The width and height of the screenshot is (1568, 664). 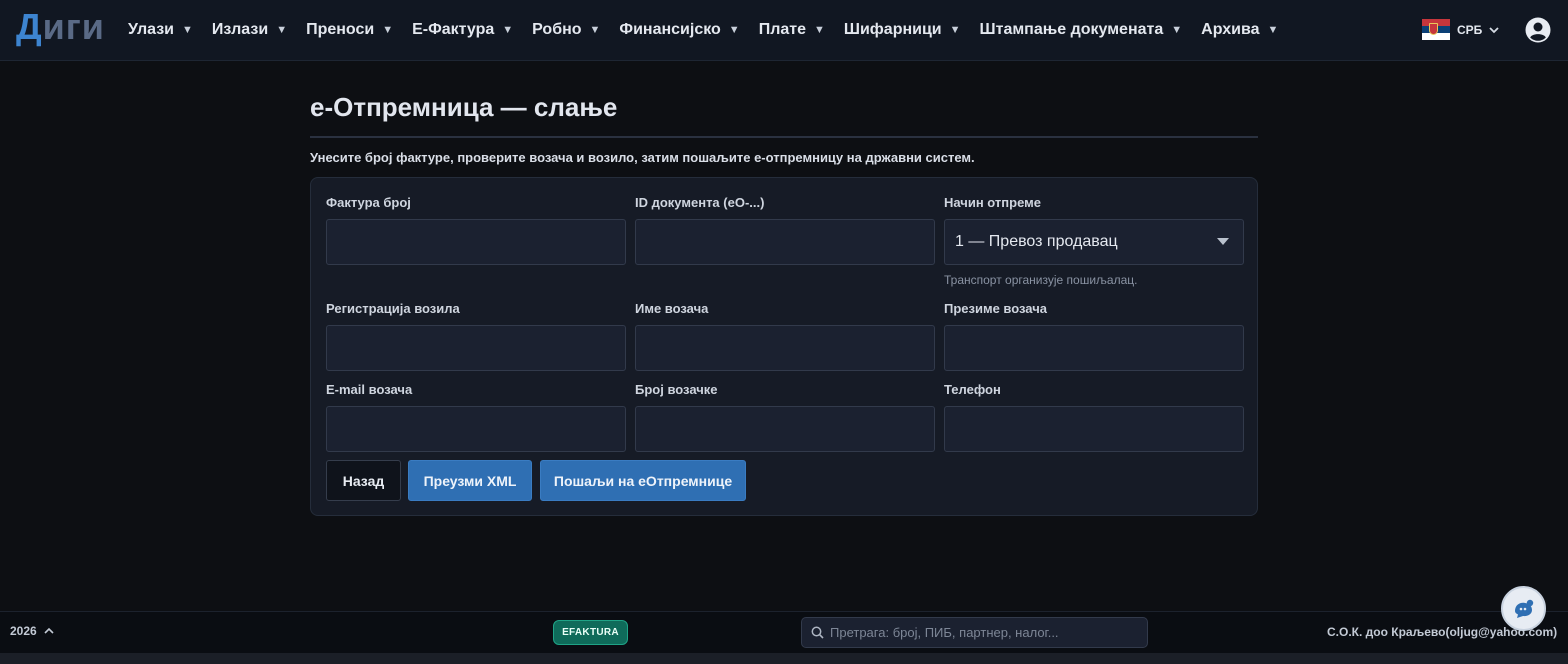 I want to click on nav-item-efaktura: Е-Фактура ▼, so click(x=462, y=30).